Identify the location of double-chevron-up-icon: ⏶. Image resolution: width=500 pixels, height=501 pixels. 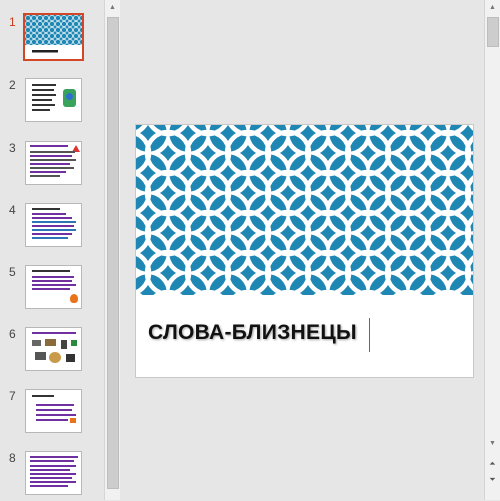
(492, 463).